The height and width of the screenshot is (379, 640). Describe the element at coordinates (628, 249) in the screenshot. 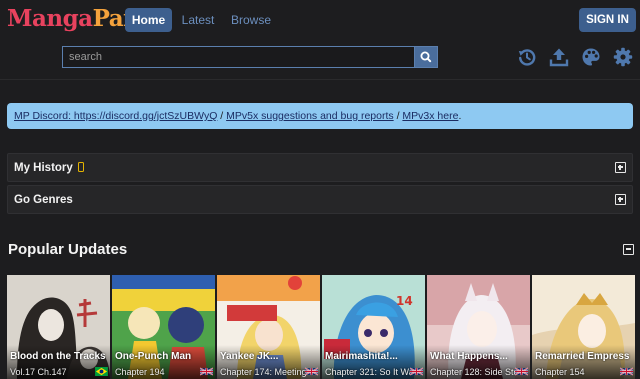

I see `collapse-minus-icon` at that location.